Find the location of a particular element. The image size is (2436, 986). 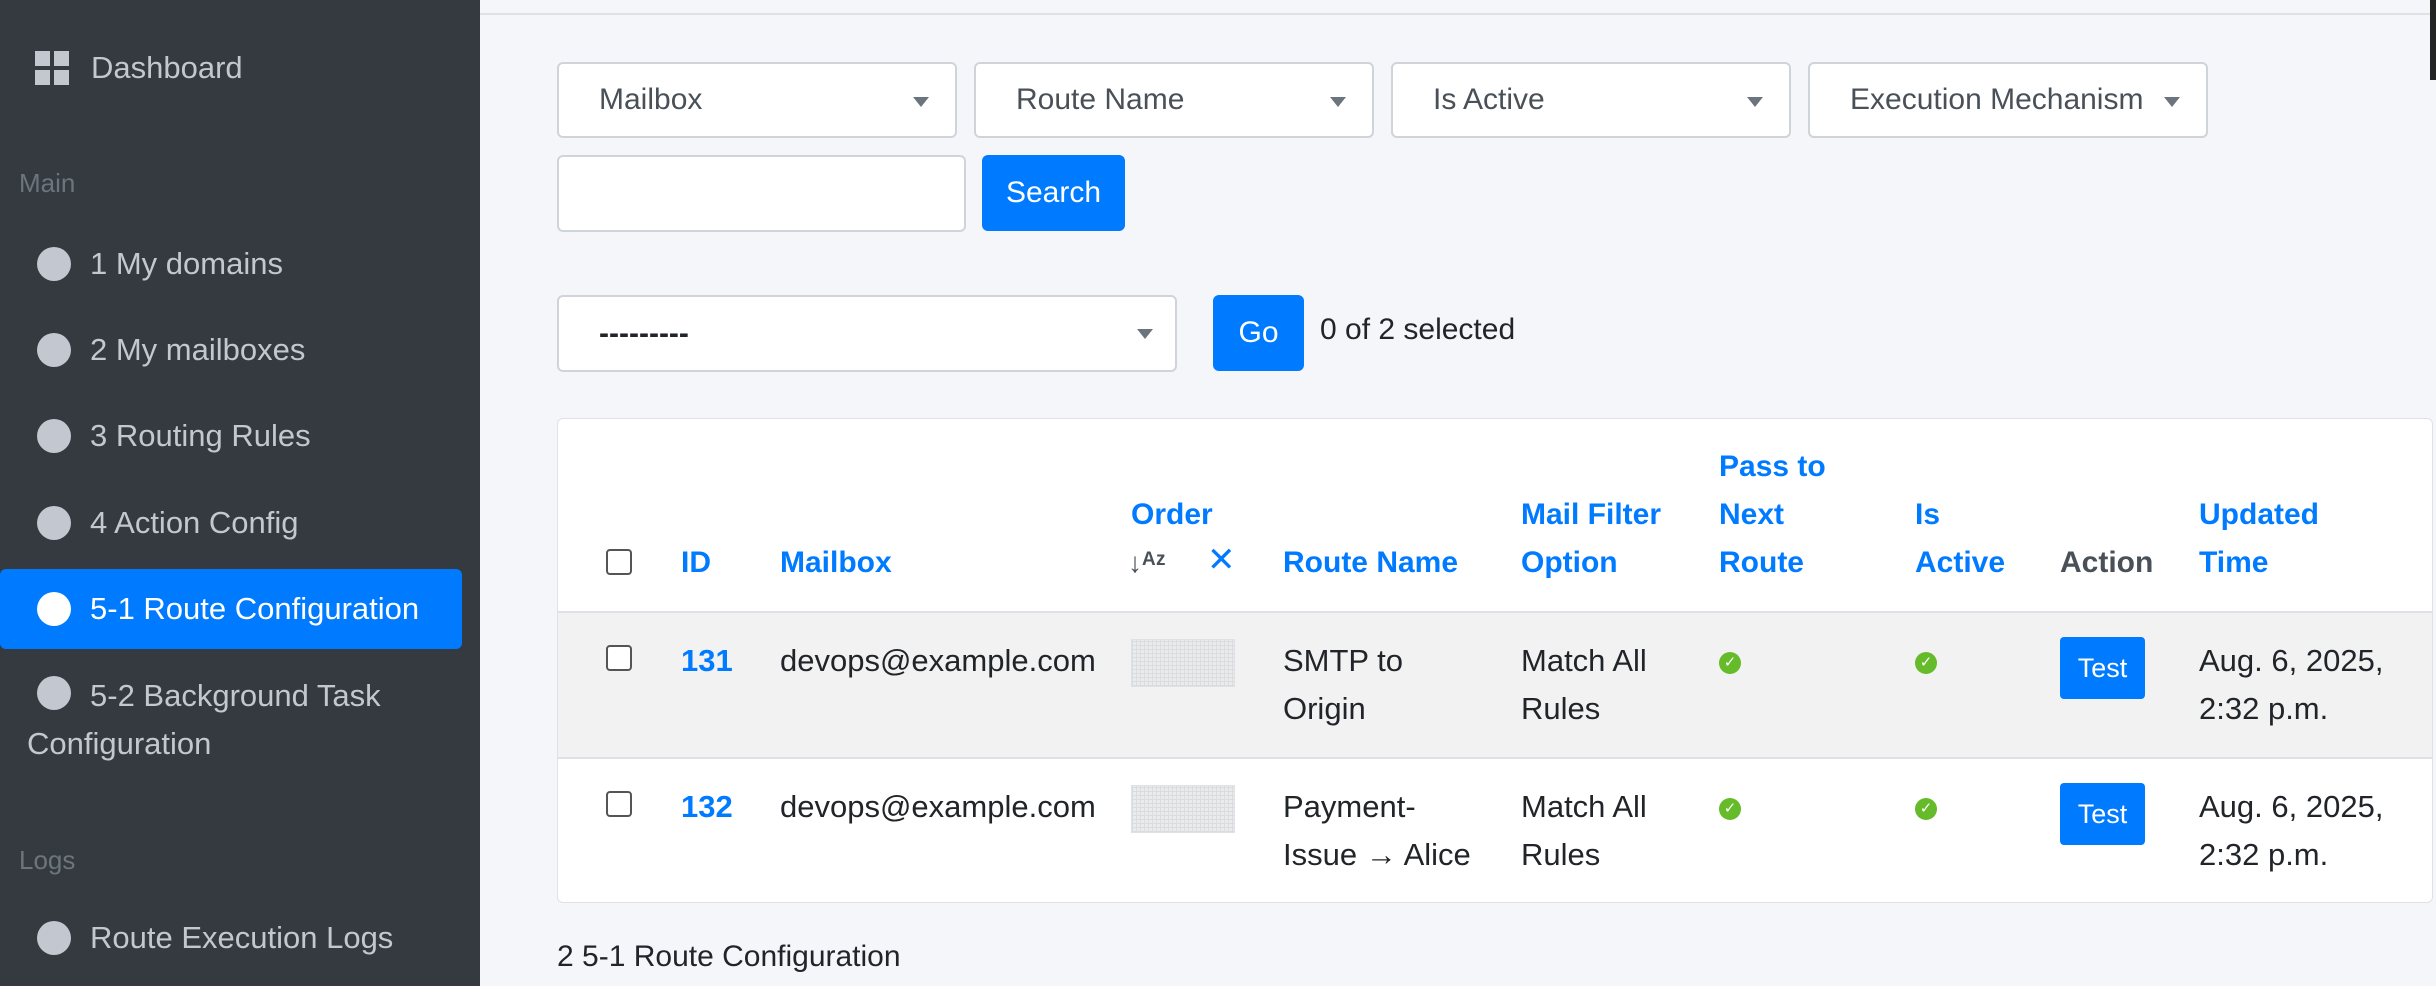

row-route-name: SMTP to Origin is located at coordinates (1343, 685).